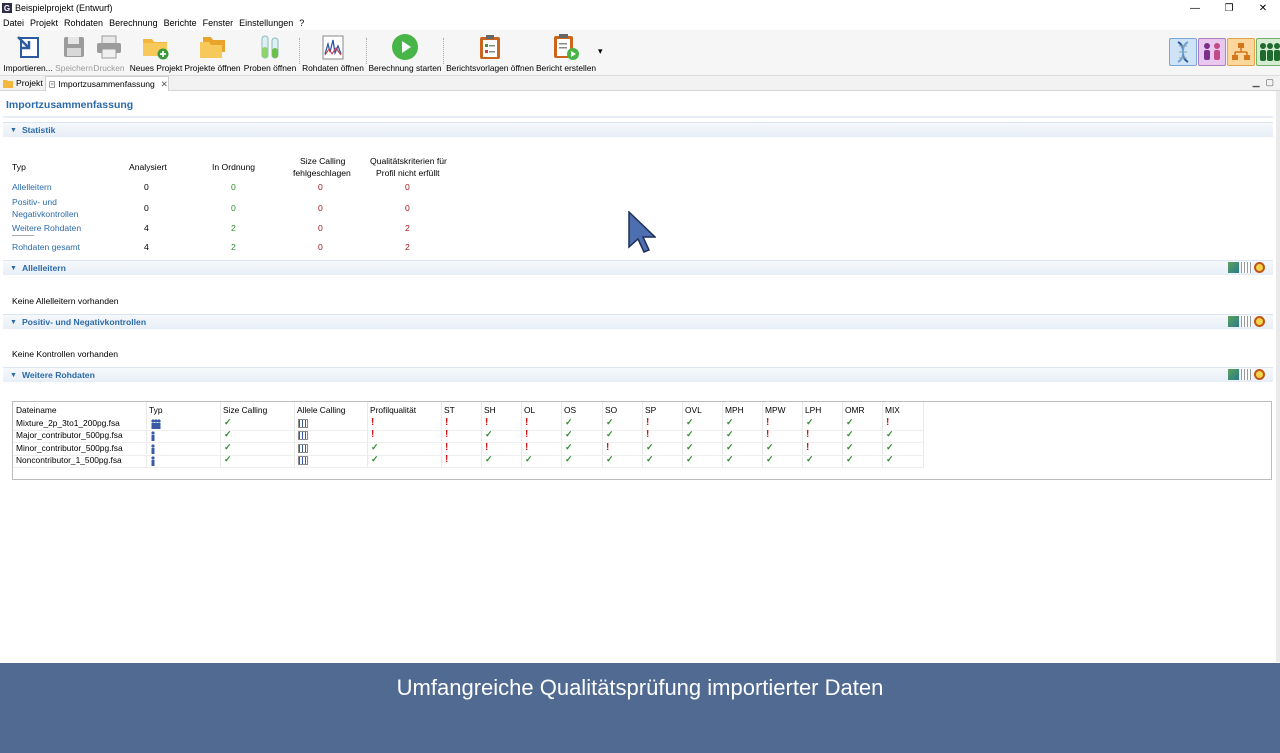 The image size is (1280, 753). I want to click on editor-tab-row: Projekt Importzusammenfassung ✕ ▁ ▢, so click(640, 83).